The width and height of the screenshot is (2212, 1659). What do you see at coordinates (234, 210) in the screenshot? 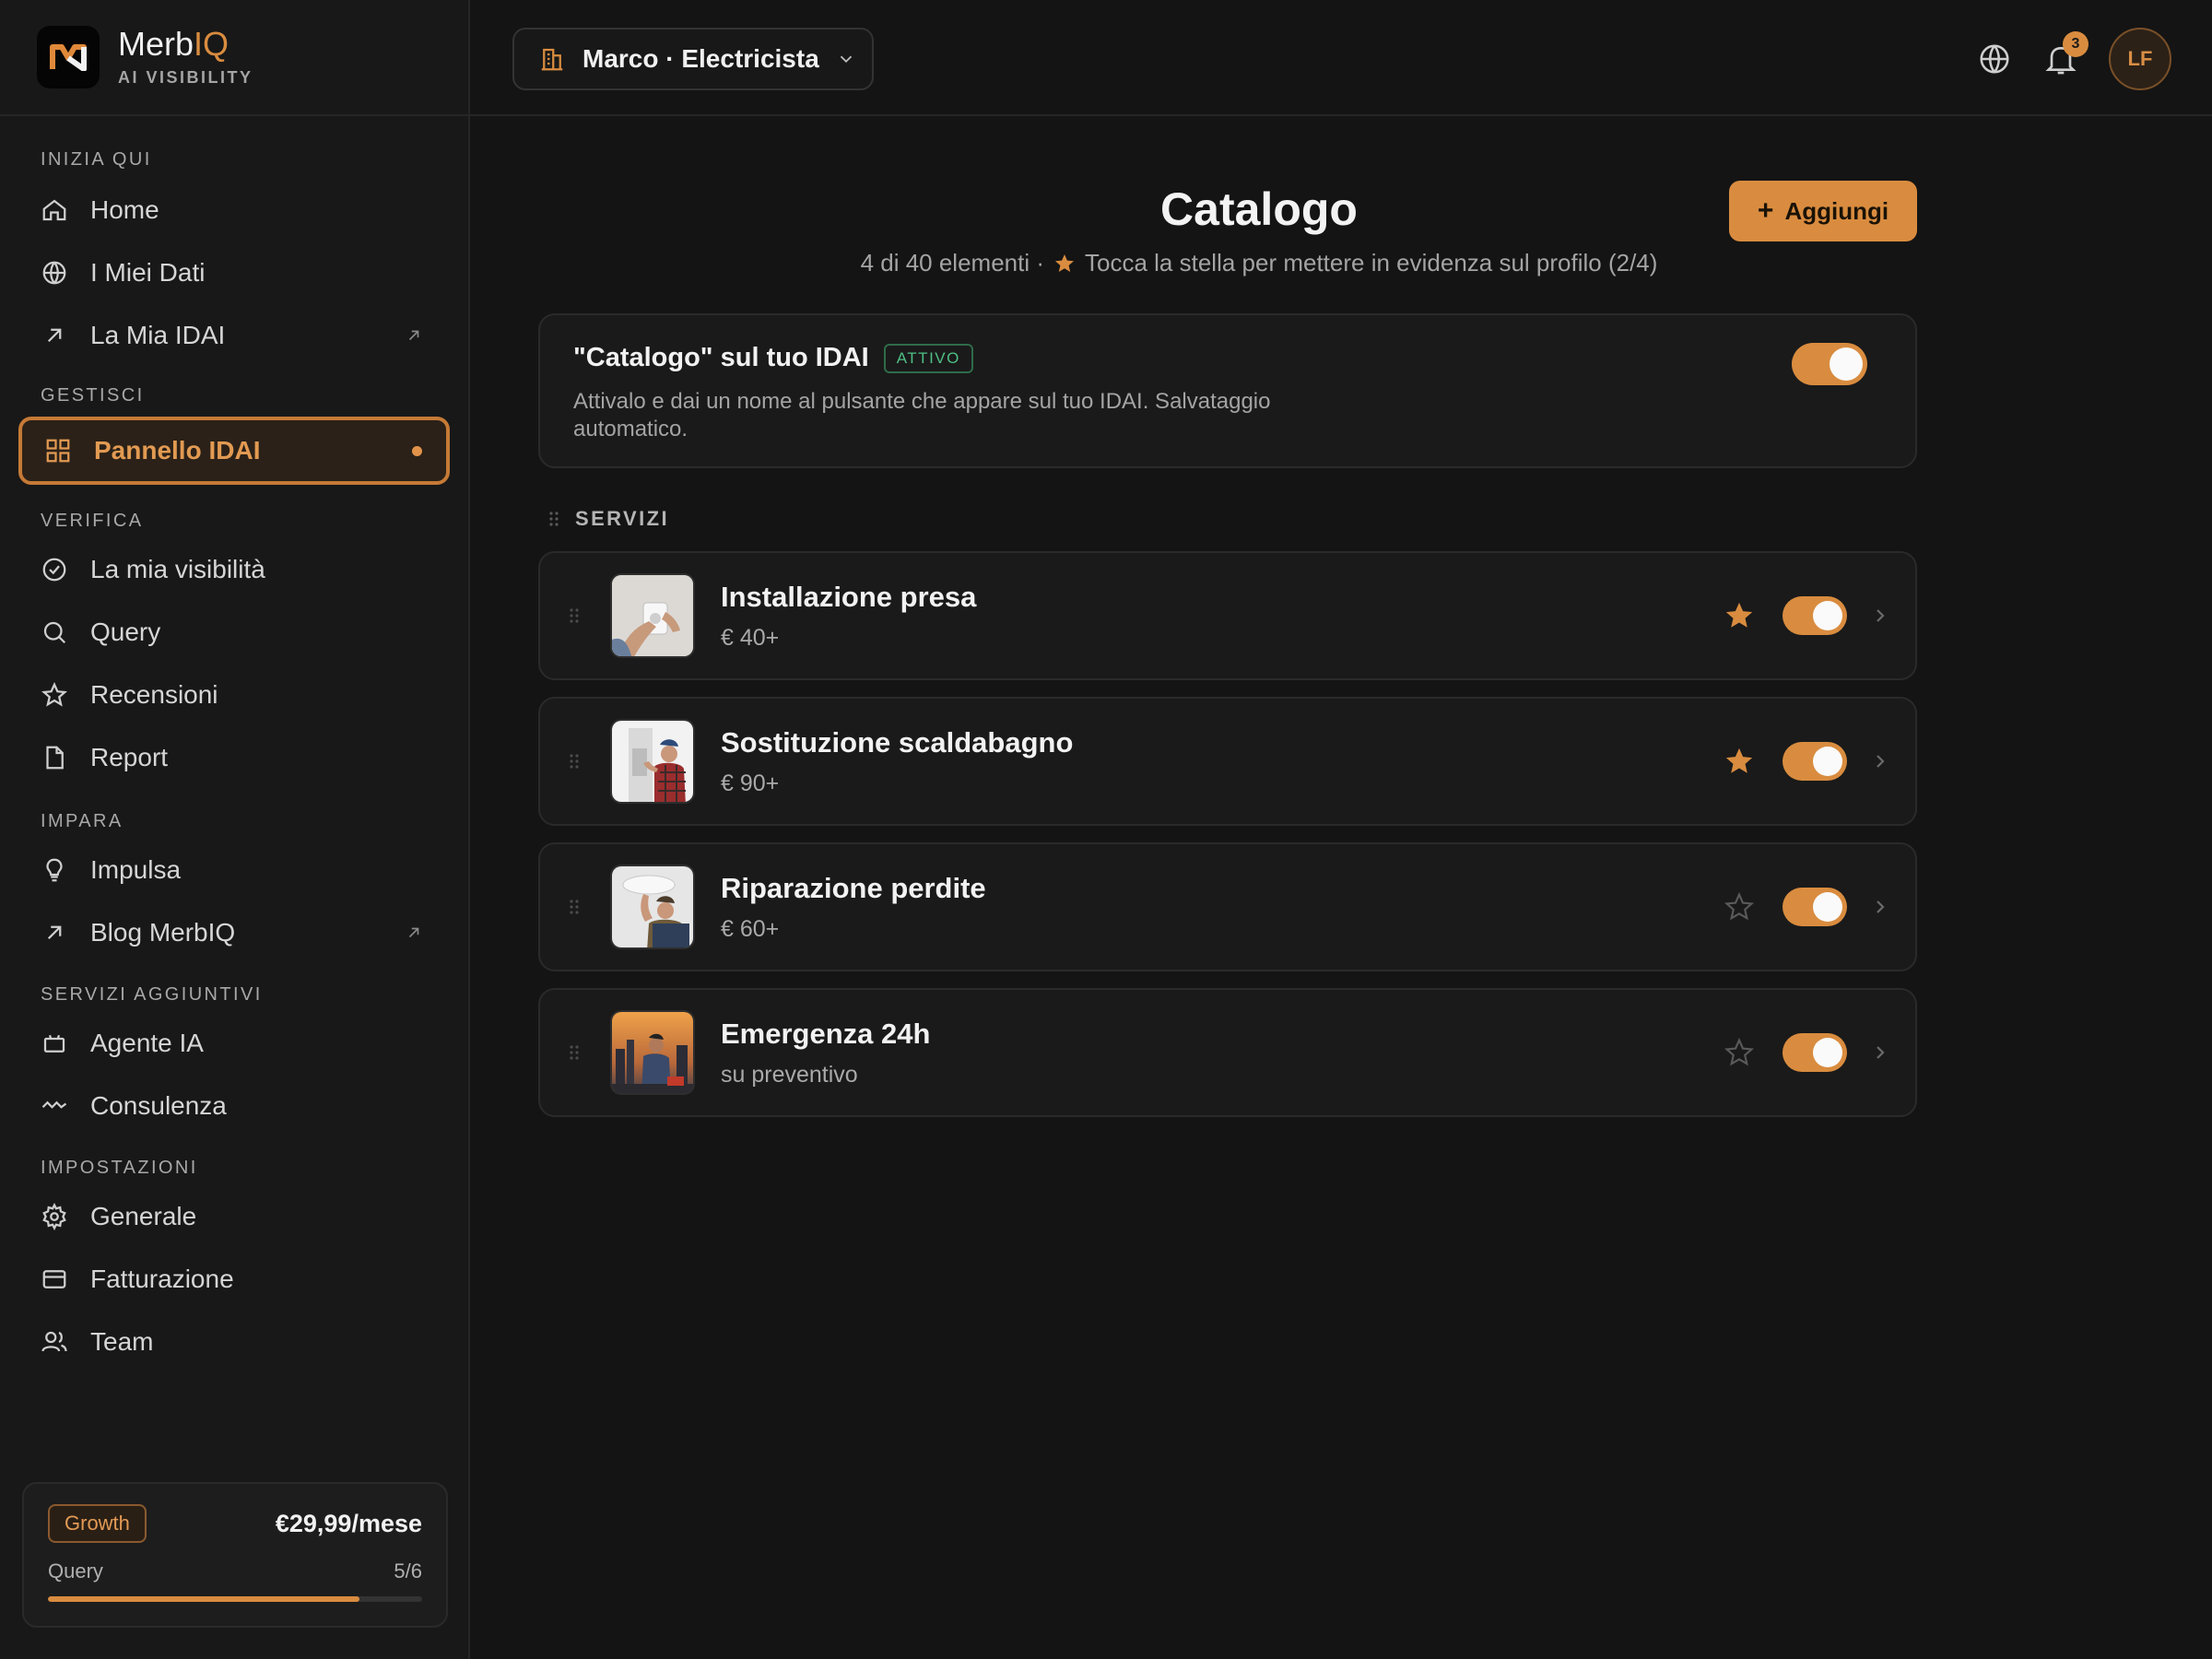
I see `sidebar-item-home: Home` at bounding box center [234, 210].